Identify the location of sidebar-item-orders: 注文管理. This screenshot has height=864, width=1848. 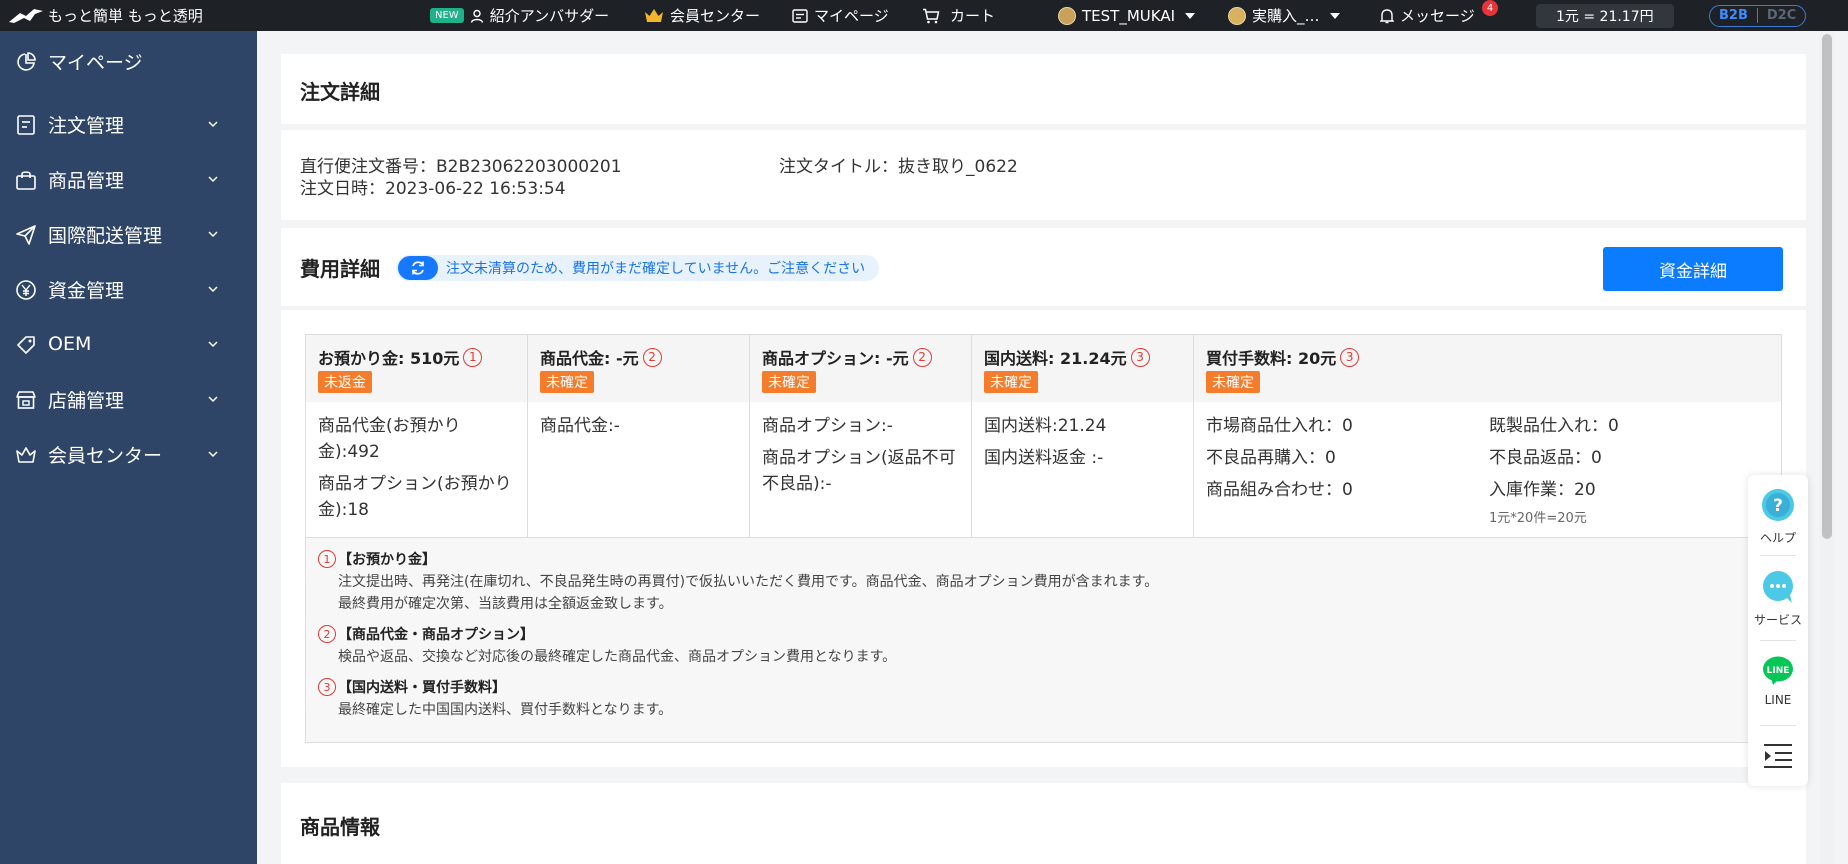
(128, 124).